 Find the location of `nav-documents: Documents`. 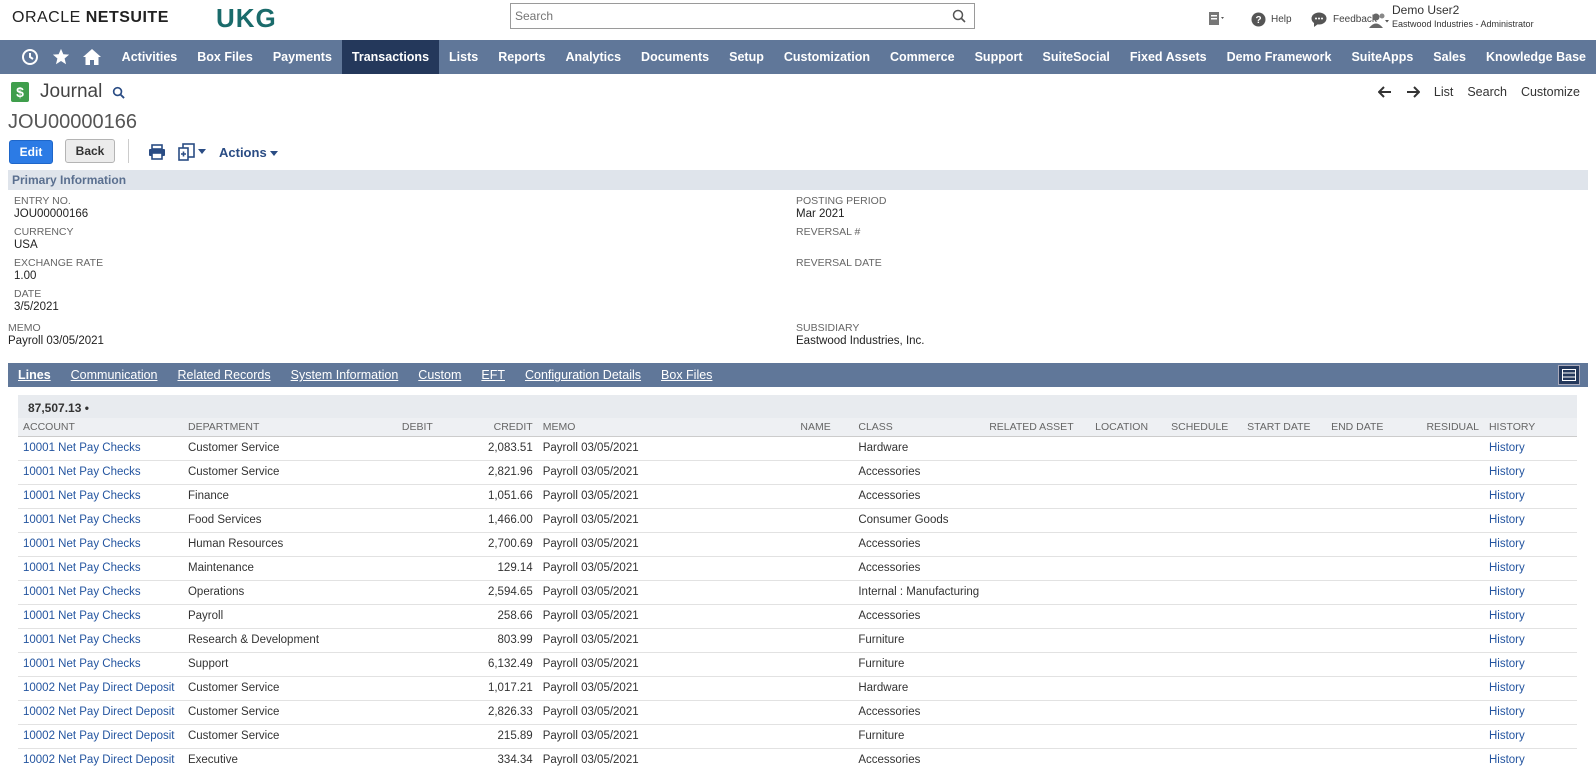

nav-documents: Documents is located at coordinates (675, 57).